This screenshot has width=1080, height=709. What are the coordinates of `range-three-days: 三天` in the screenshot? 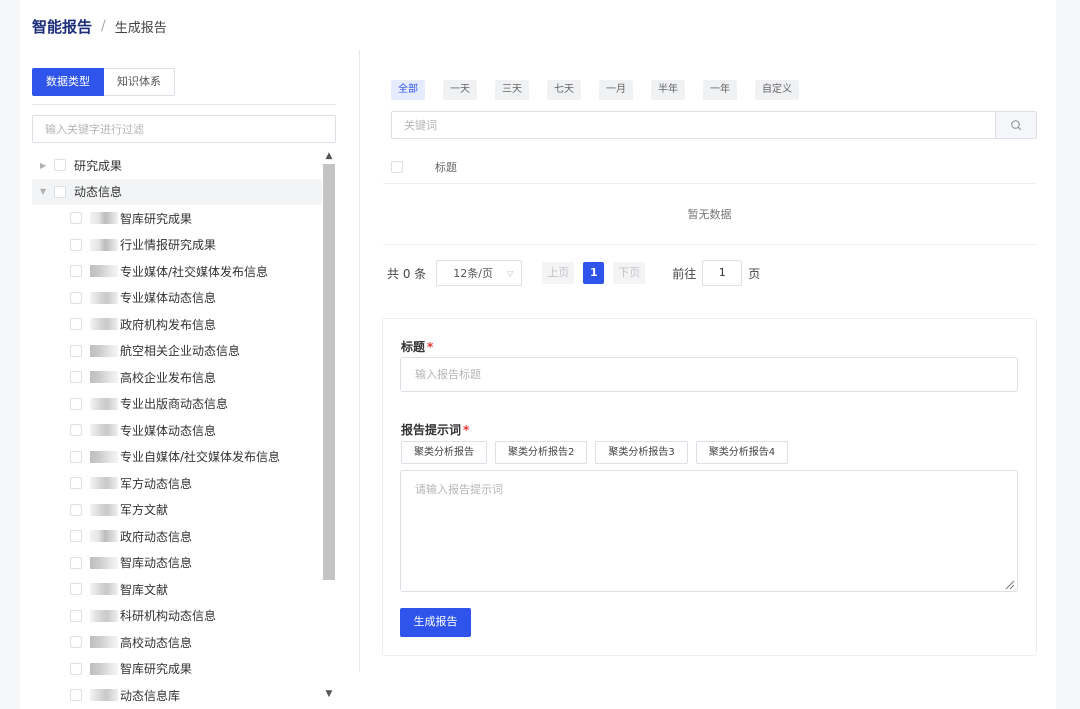 It's located at (512, 90).